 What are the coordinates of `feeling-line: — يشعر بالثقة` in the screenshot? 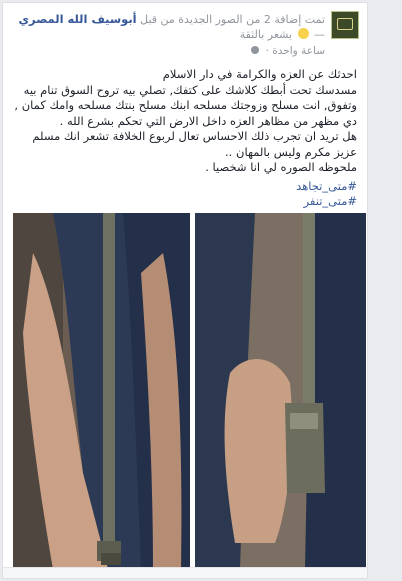 It's located at (282, 34).